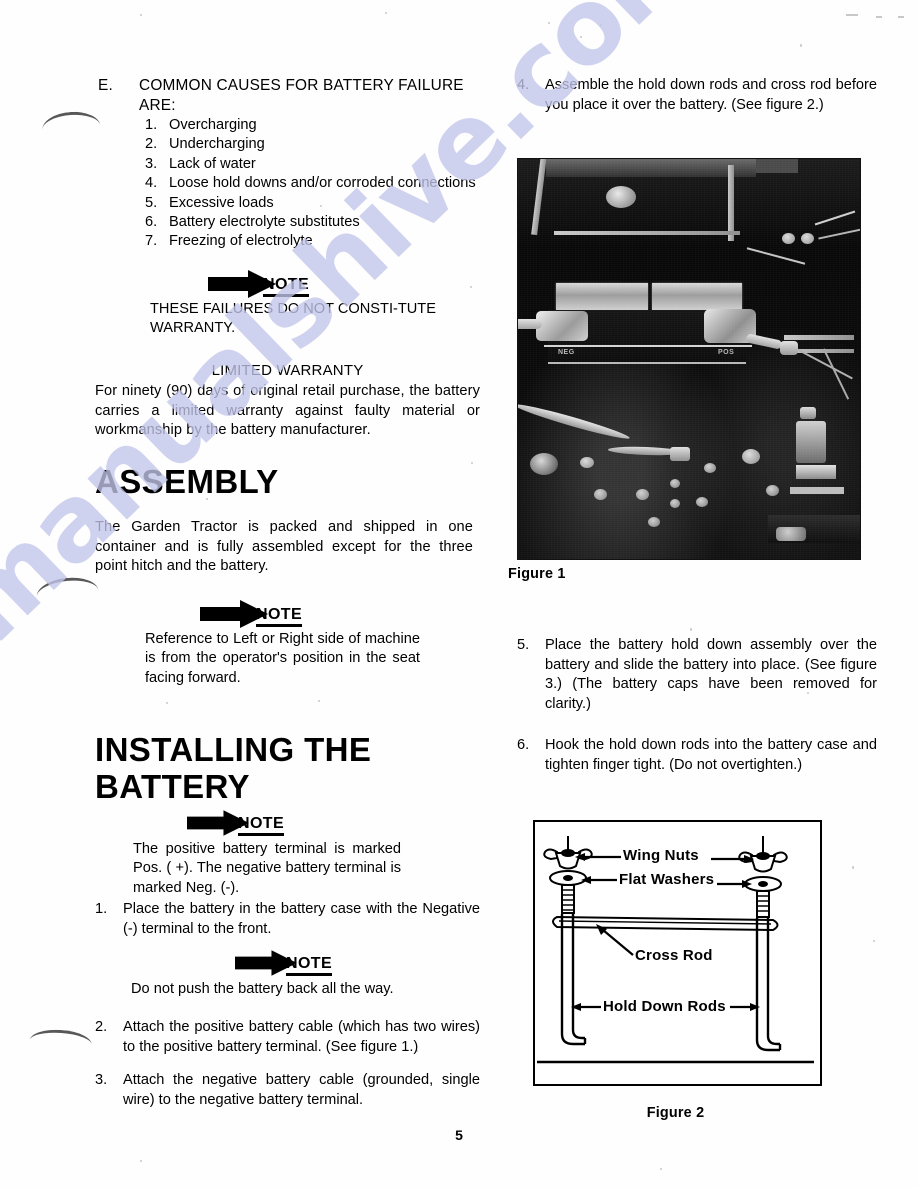  Describe the element at coordinates (312, 203) in the screenshot. I see `list-item: 5. Excessive loads` at that location.